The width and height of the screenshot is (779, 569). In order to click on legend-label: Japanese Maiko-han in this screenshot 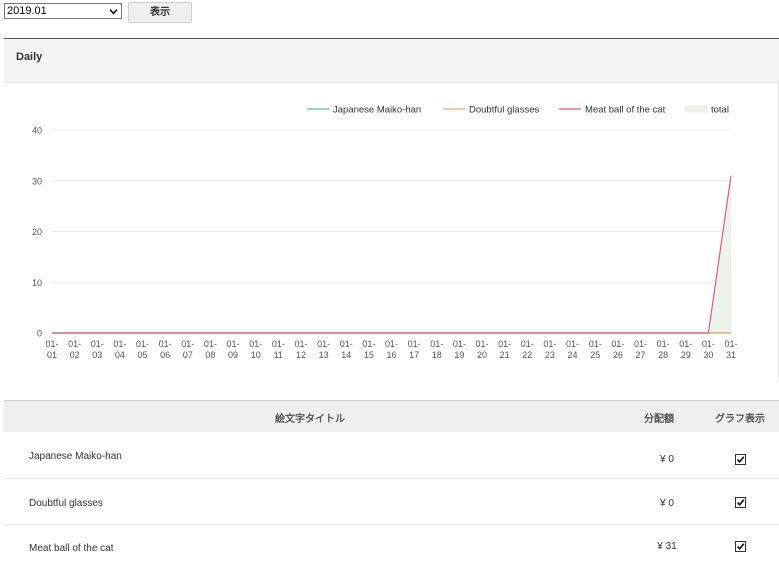, I will do `click(377, 110)`.